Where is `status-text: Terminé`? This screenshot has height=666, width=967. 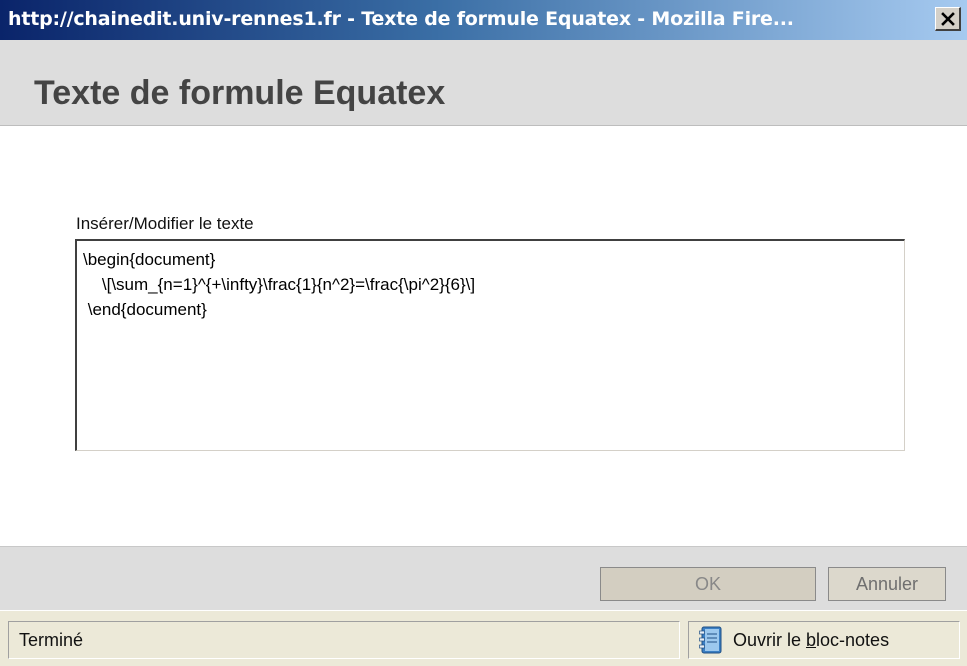 status-text: Terminé is located at coordinates (344, 640).